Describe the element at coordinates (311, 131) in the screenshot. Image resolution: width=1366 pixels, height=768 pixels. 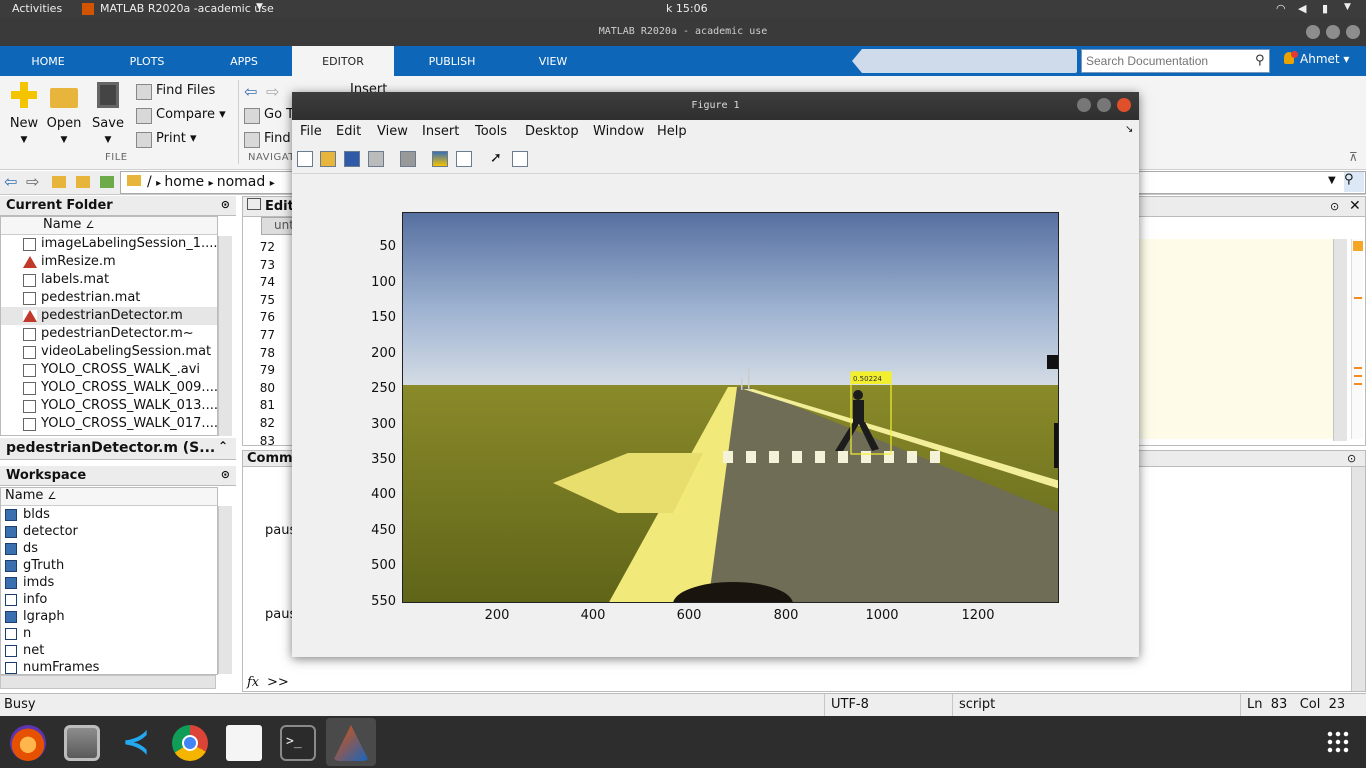
I see `menu-file: File` at that location.